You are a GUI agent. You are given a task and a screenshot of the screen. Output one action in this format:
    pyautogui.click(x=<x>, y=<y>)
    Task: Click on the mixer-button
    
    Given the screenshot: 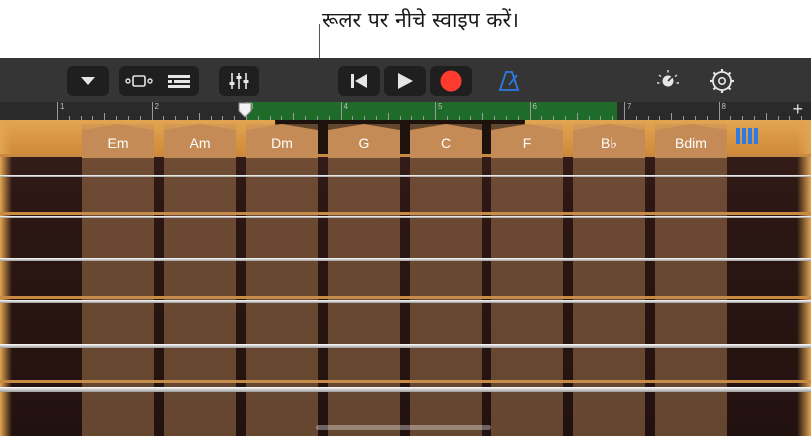 What is the action you would take?
    pyautogui.click(x=239, y=81)
    